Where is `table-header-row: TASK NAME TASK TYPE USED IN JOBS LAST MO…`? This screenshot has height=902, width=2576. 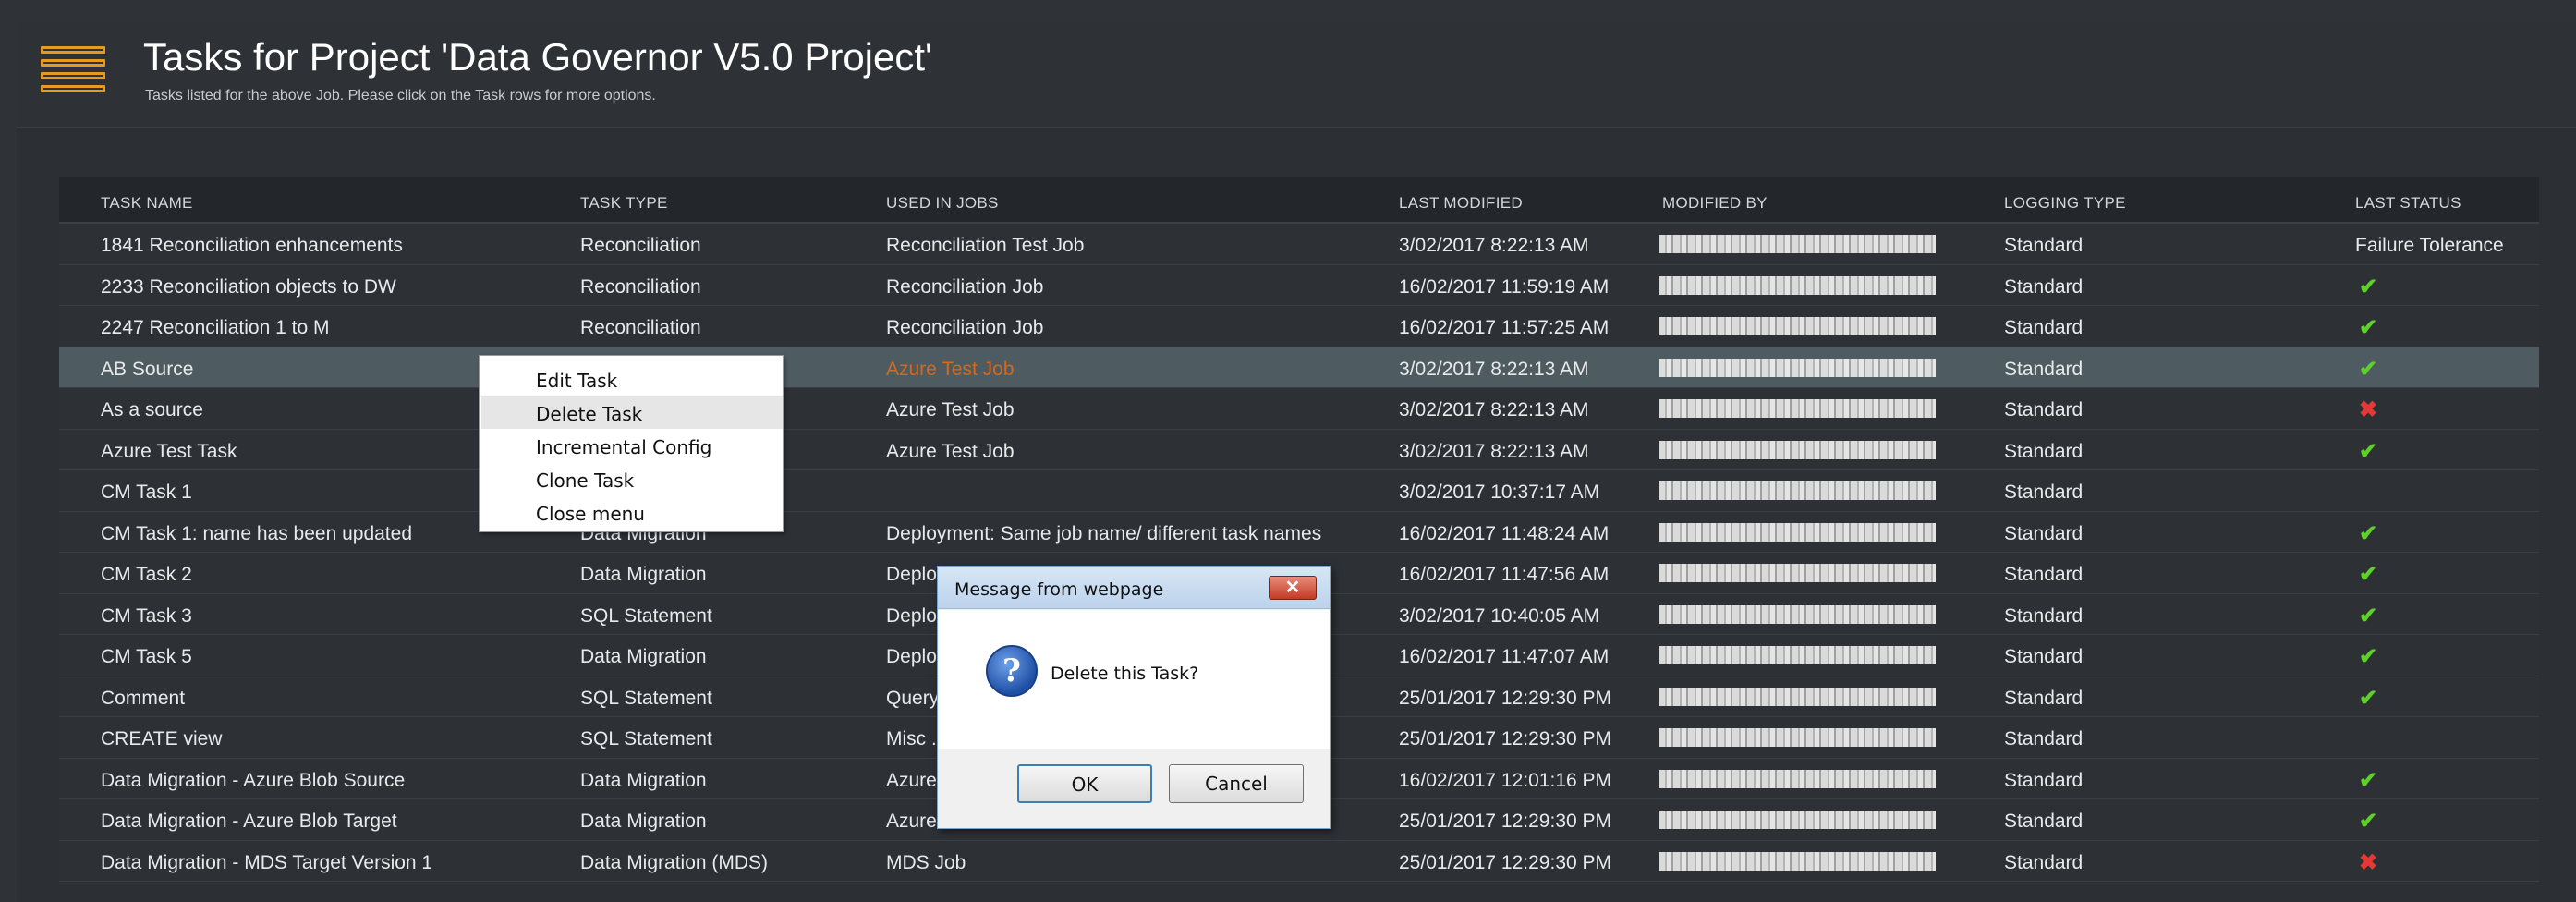 table-header-row: TASK NAME TASK TYPE USED IN JOBS LAST MO… is located at coordinates (1299, 200).